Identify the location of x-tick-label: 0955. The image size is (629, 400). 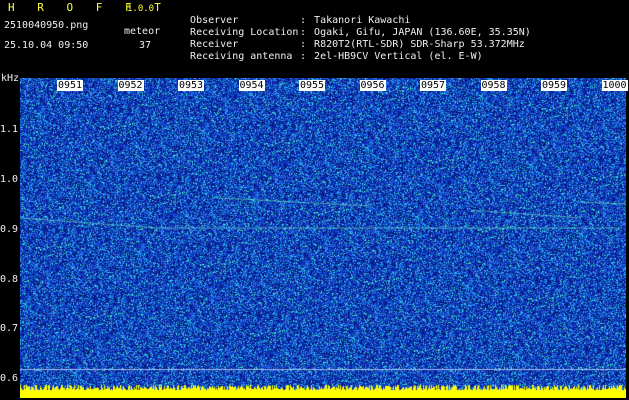
(312, 85).